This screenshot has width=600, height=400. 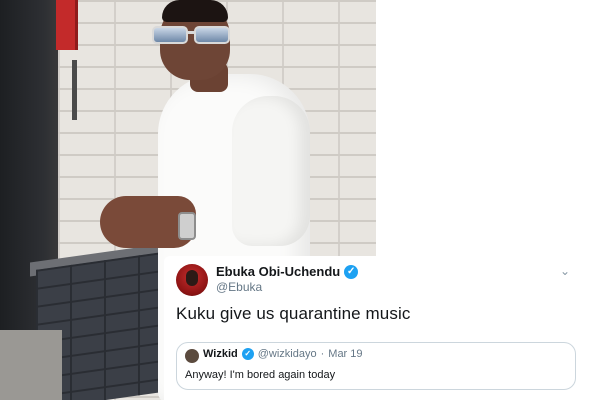 I want to click on verified-badge-icon: ✓, so click(x=351, y=271).